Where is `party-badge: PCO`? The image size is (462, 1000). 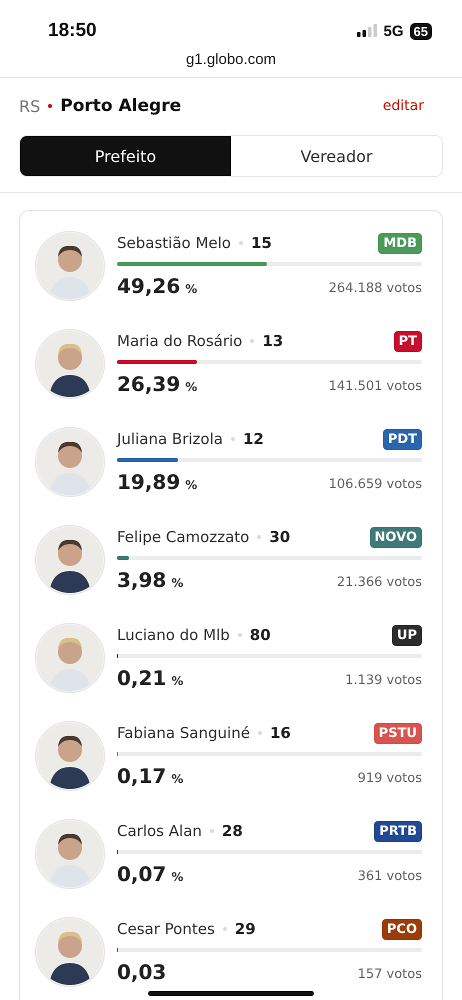 party-badge: PCO is located at coordinates (402, 929).